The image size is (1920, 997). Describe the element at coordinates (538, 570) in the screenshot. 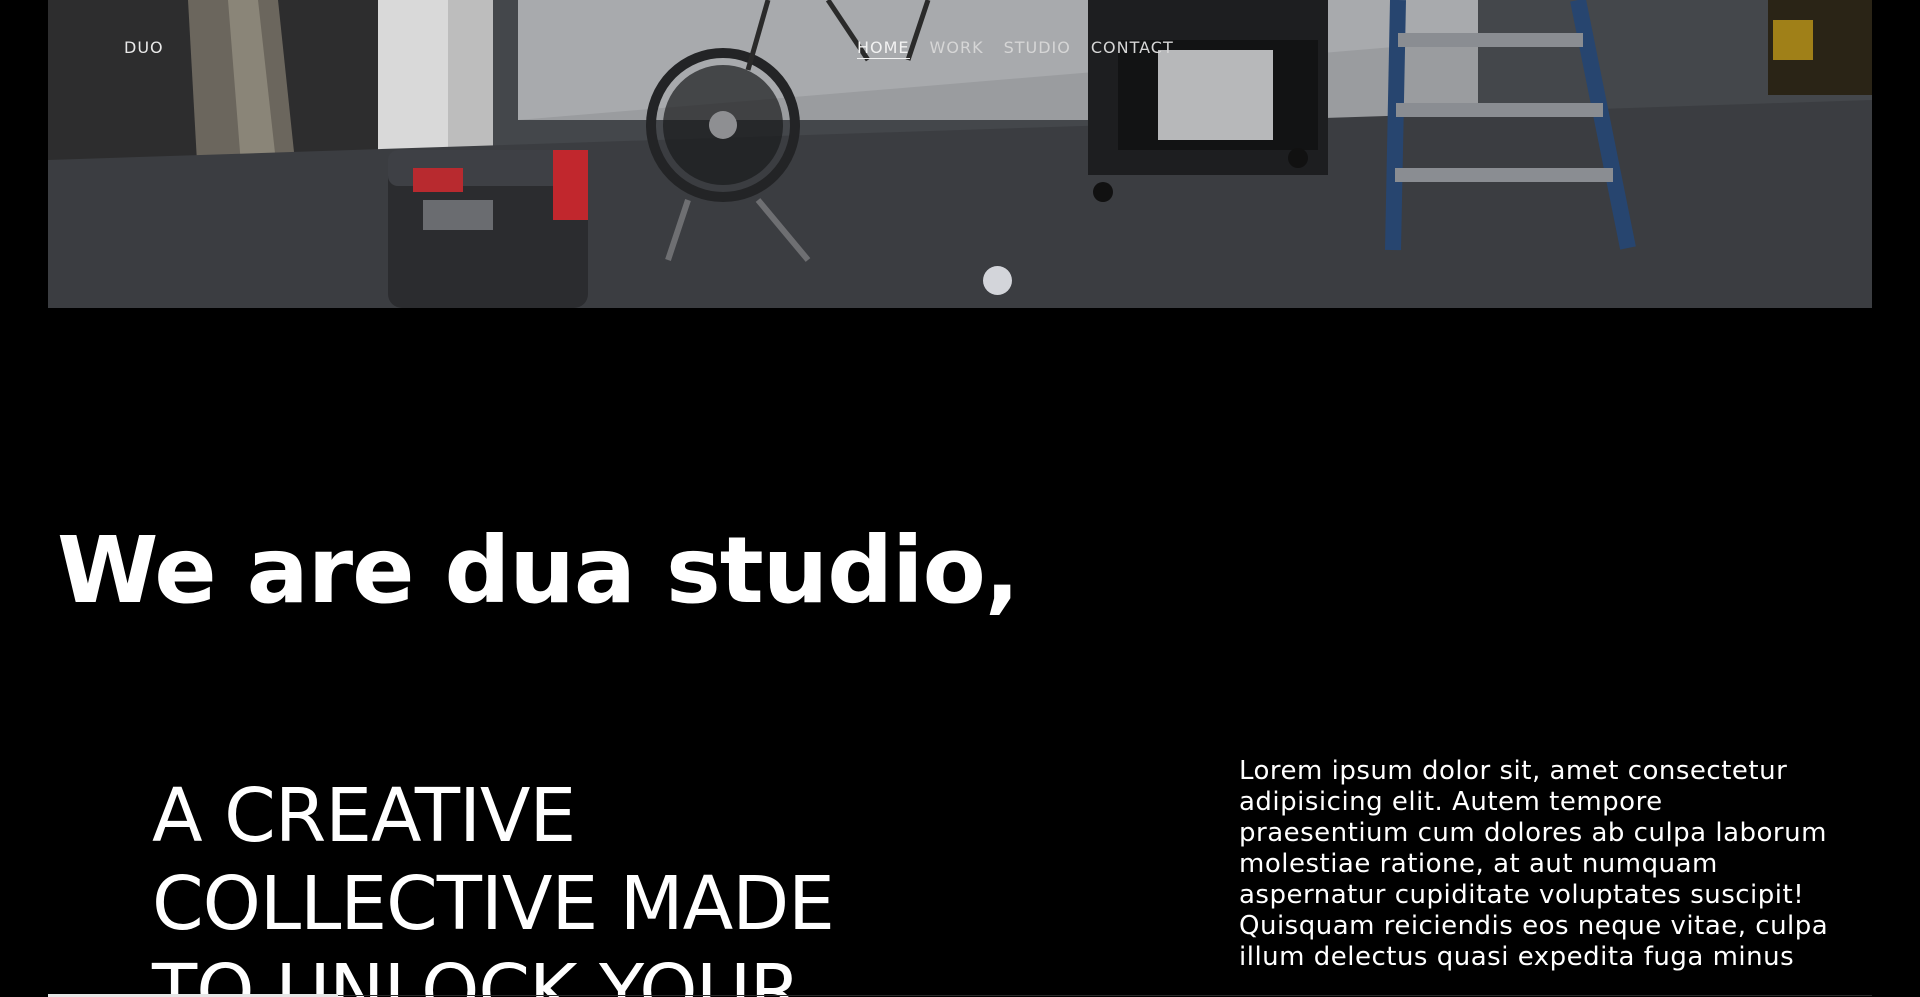

I see `page-headline: We are dua studio,` at that location.